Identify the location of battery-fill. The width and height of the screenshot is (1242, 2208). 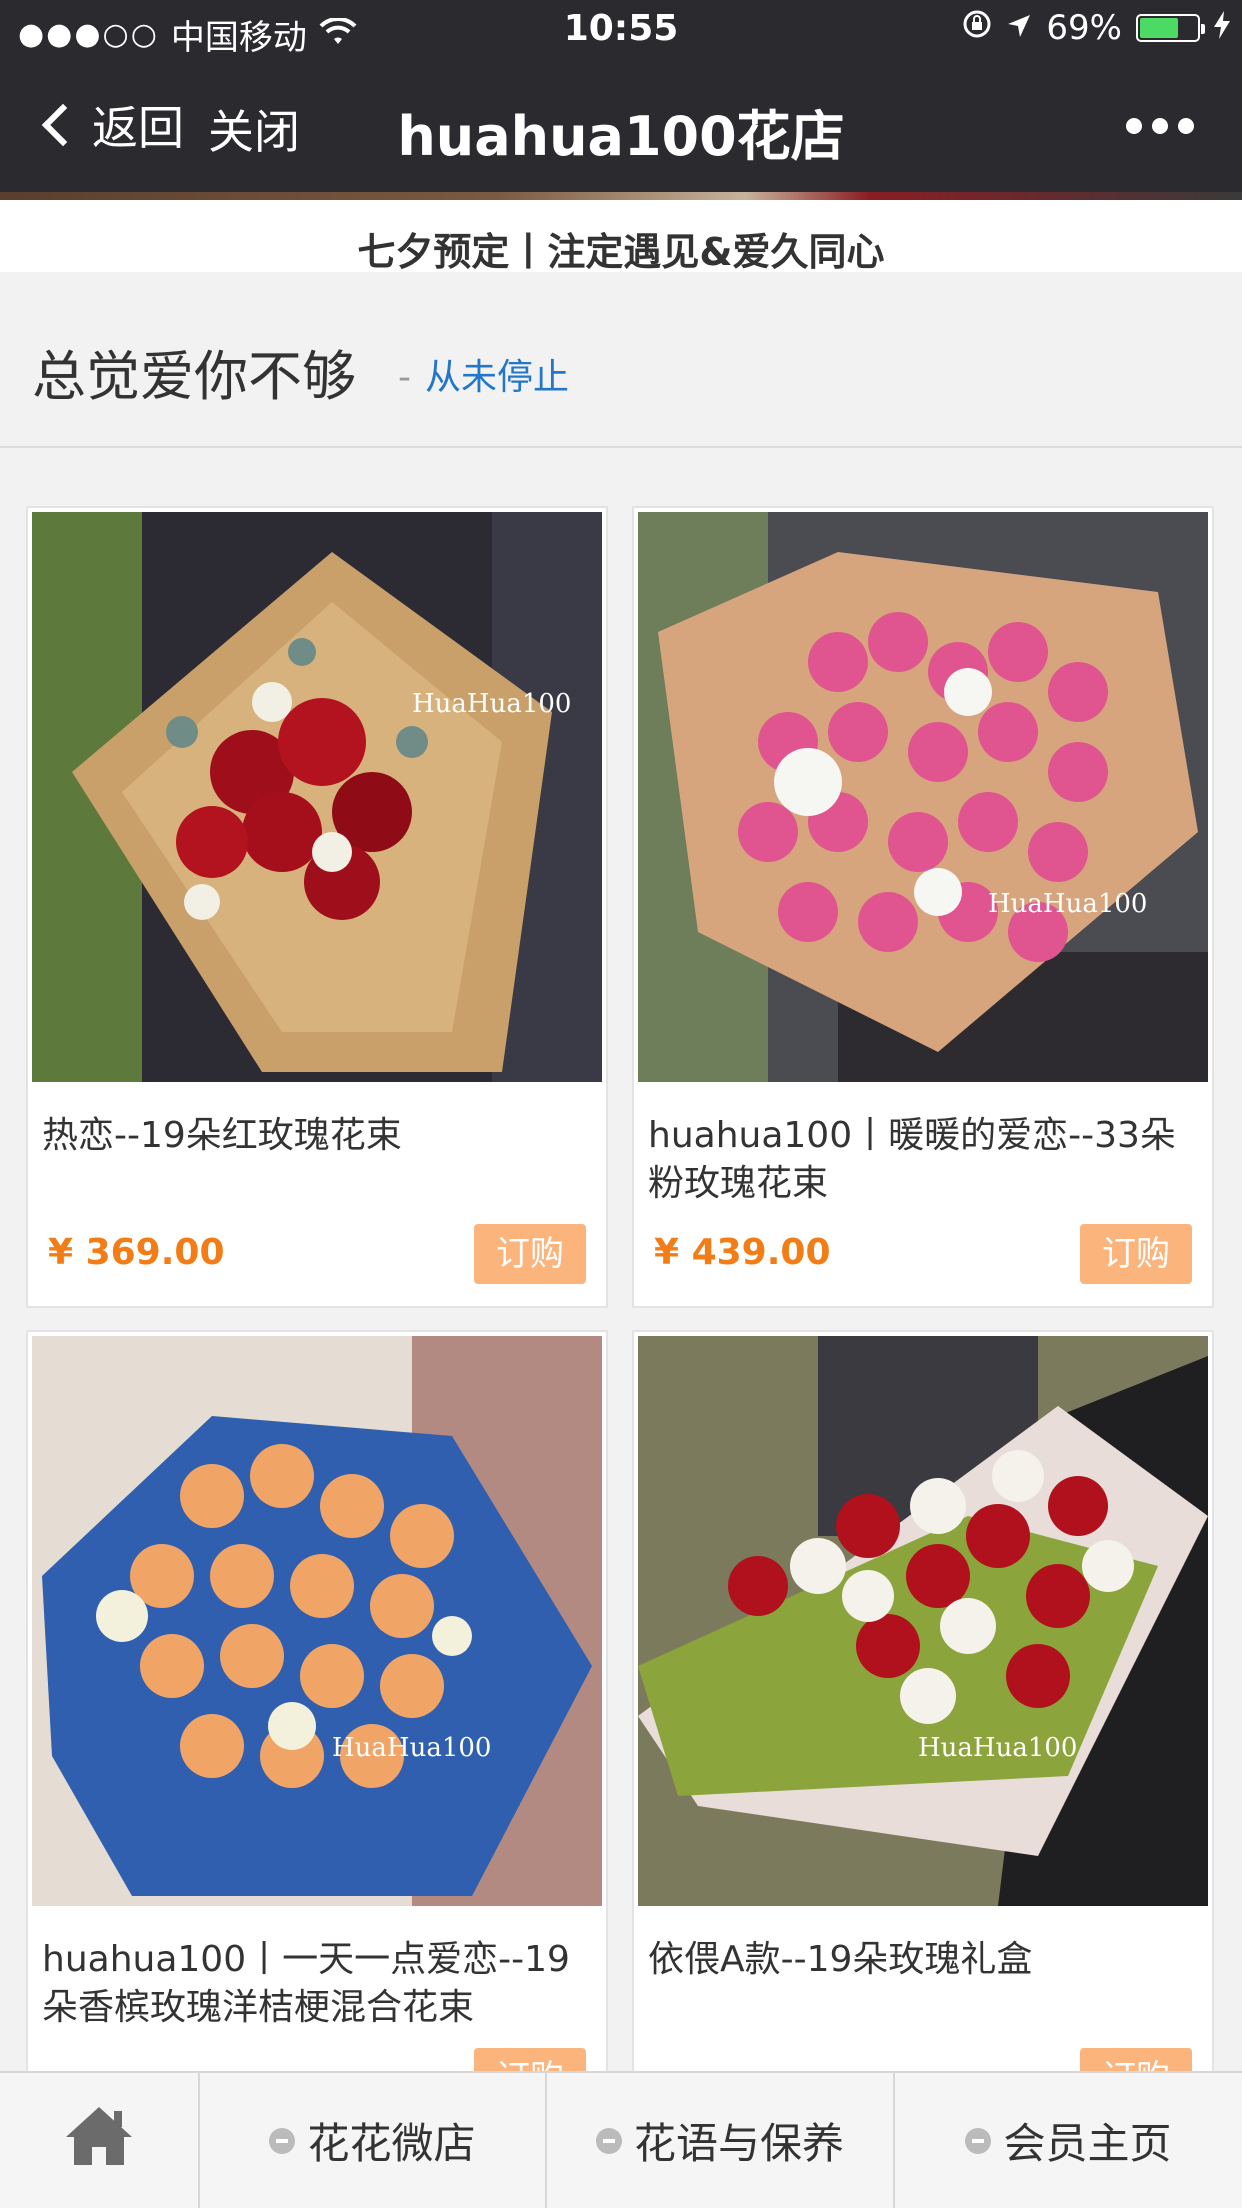
(1159, 28).